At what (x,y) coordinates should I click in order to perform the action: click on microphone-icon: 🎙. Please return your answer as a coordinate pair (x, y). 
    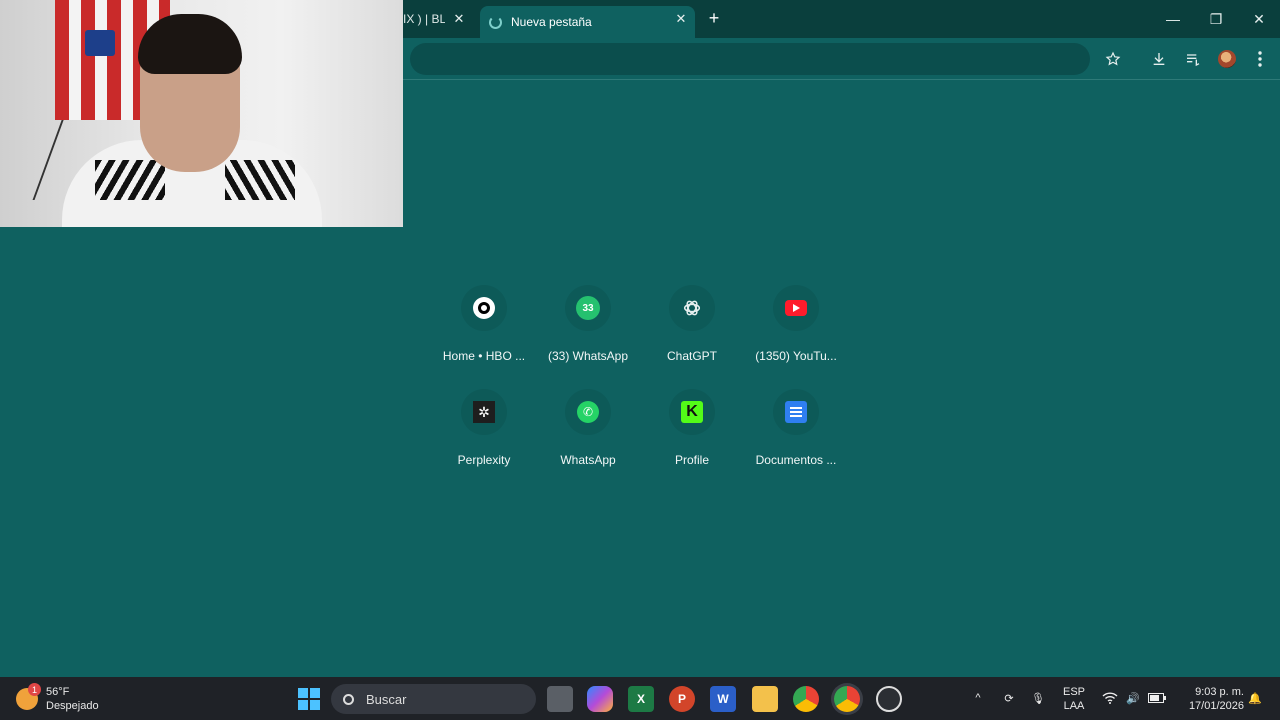
    Looking at the image, I should click on (1038, 698).